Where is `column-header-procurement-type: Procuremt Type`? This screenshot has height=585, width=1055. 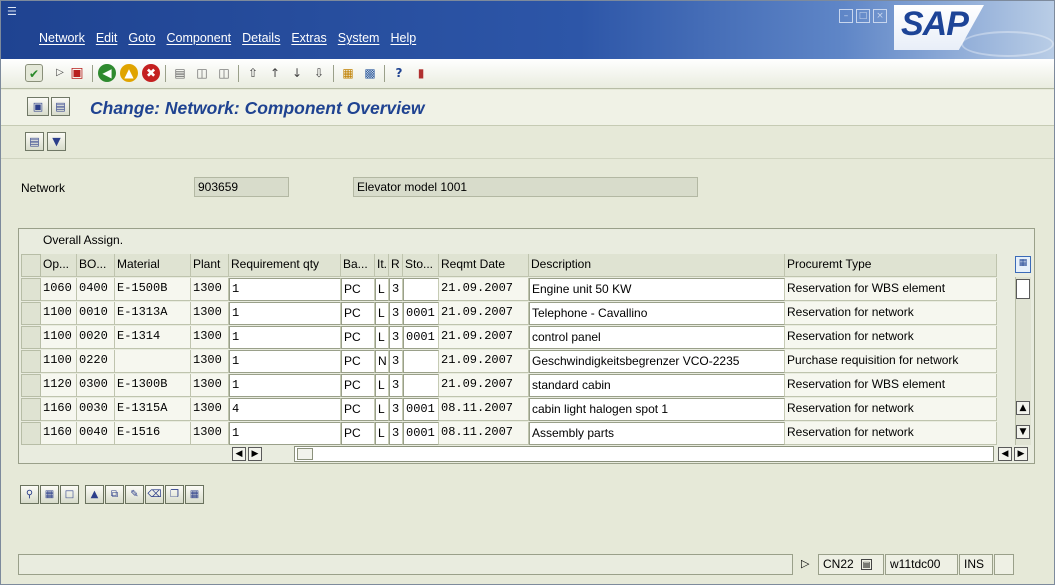
column-header-procurement-type: Procuremt Type is located at coordinates (891, 265).